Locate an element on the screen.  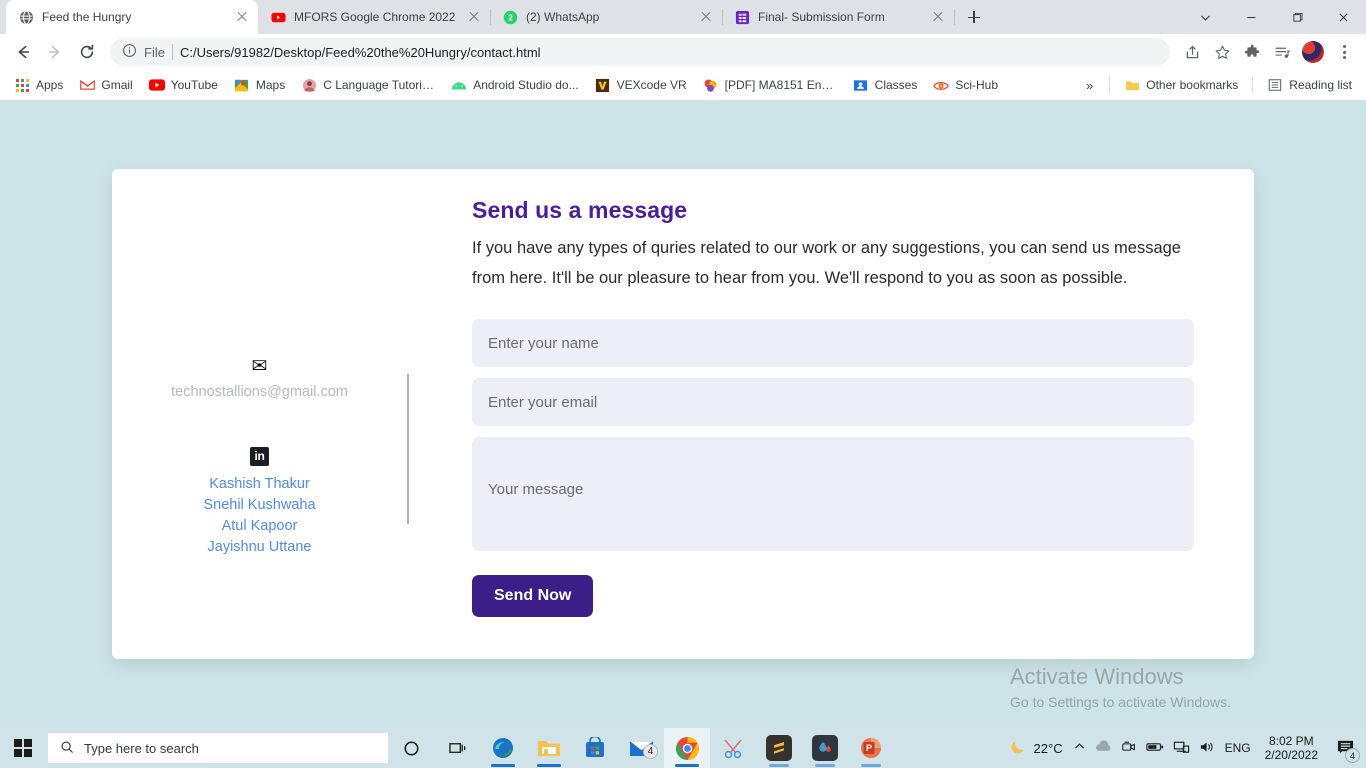
tab-title: (2) WhatsApp is located at coordinates (563, 17).